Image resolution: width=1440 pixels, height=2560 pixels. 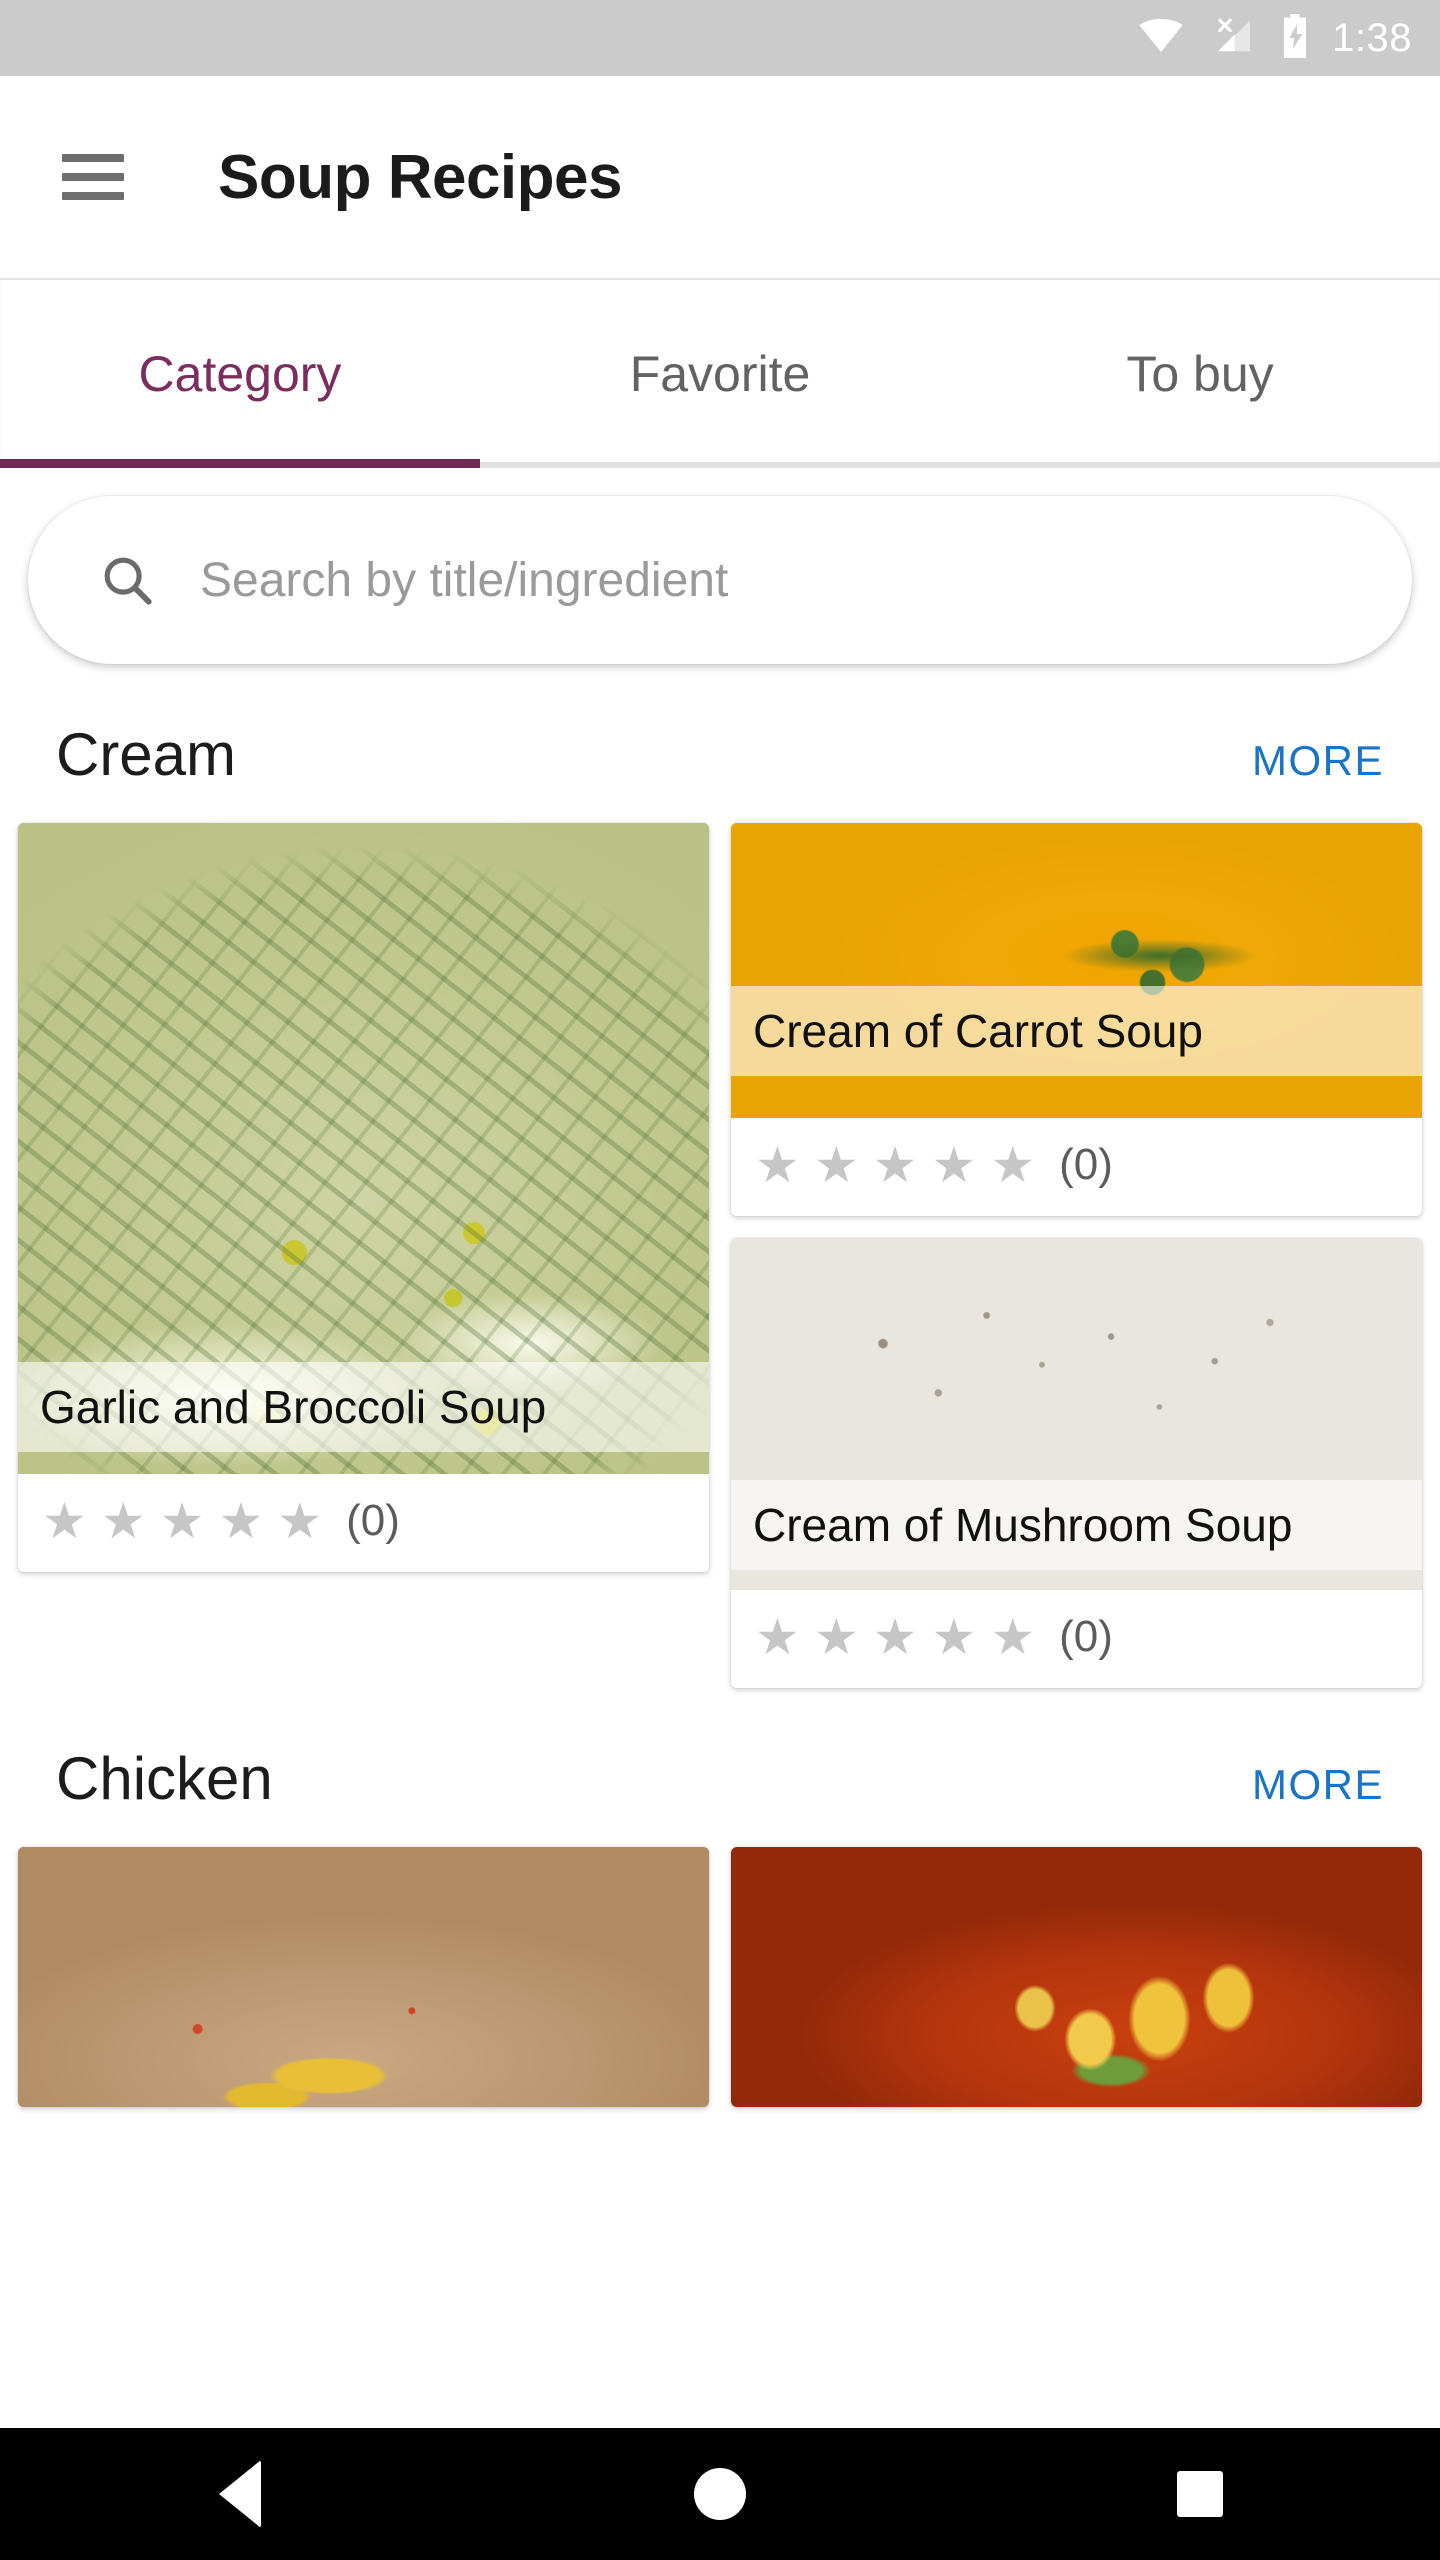 I want to click on recipe-title: Cream of Carrot Soup, so click(x=1076, y=1031).